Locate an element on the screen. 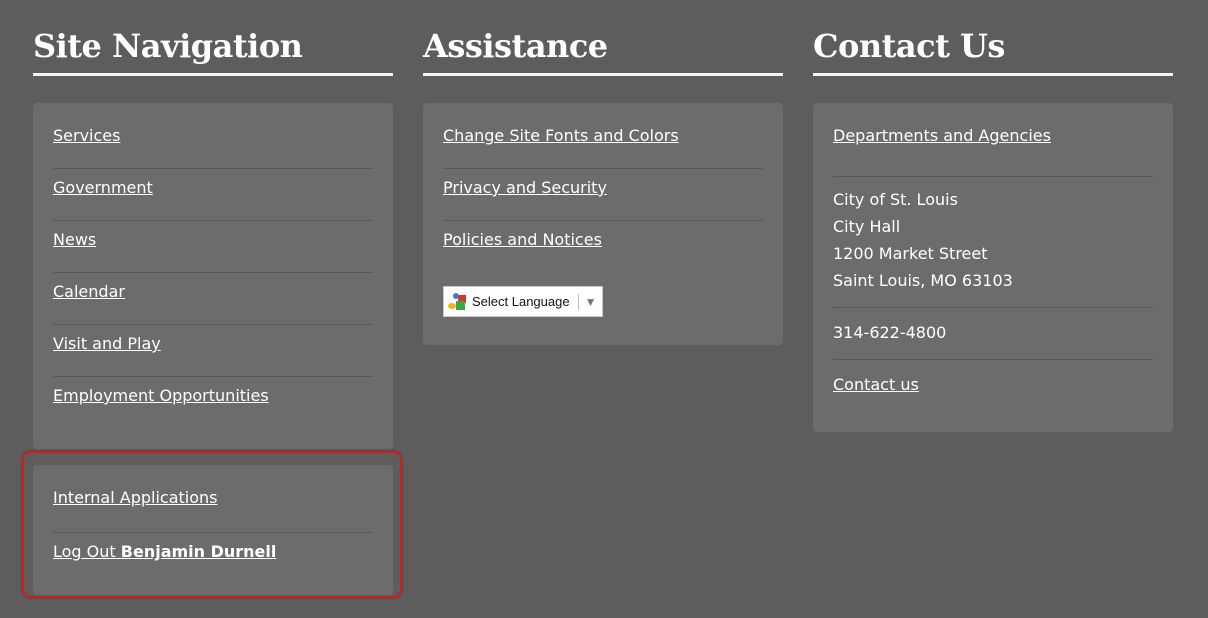 The height and width of the screenshot is (618, 1208). highlight-box is located at coordinates (212, 524).